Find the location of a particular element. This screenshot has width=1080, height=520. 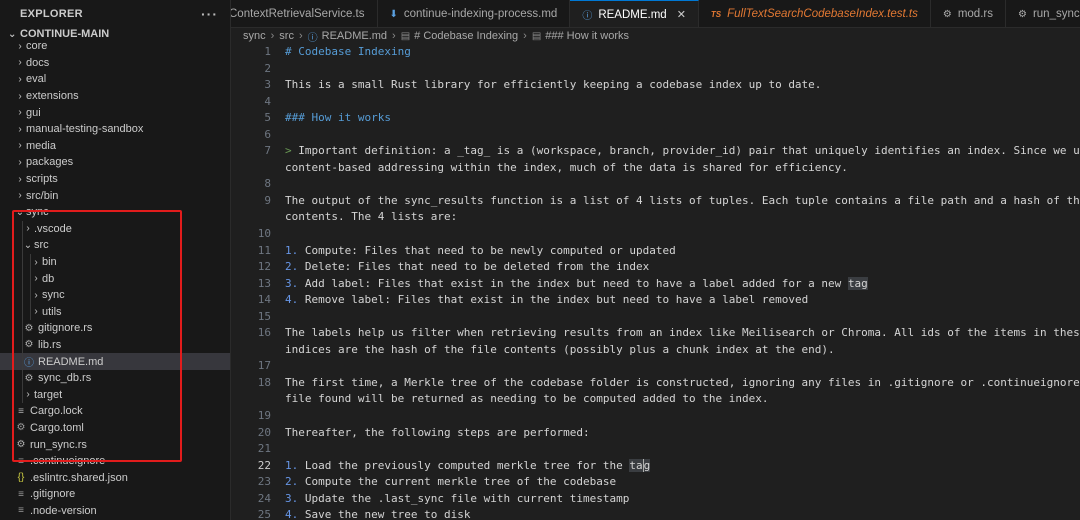

line-number: 1 is located at coordinates (267, 51).